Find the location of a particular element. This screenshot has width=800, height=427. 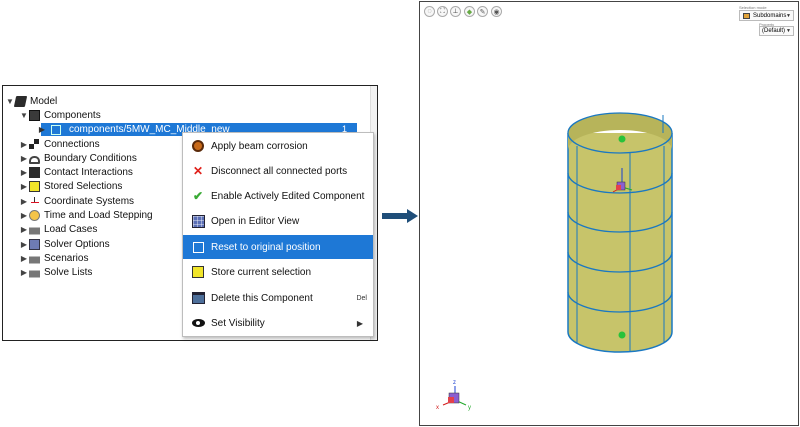

menu-item-label: Disconnect all connected ports is located at coordinates (279, 171).